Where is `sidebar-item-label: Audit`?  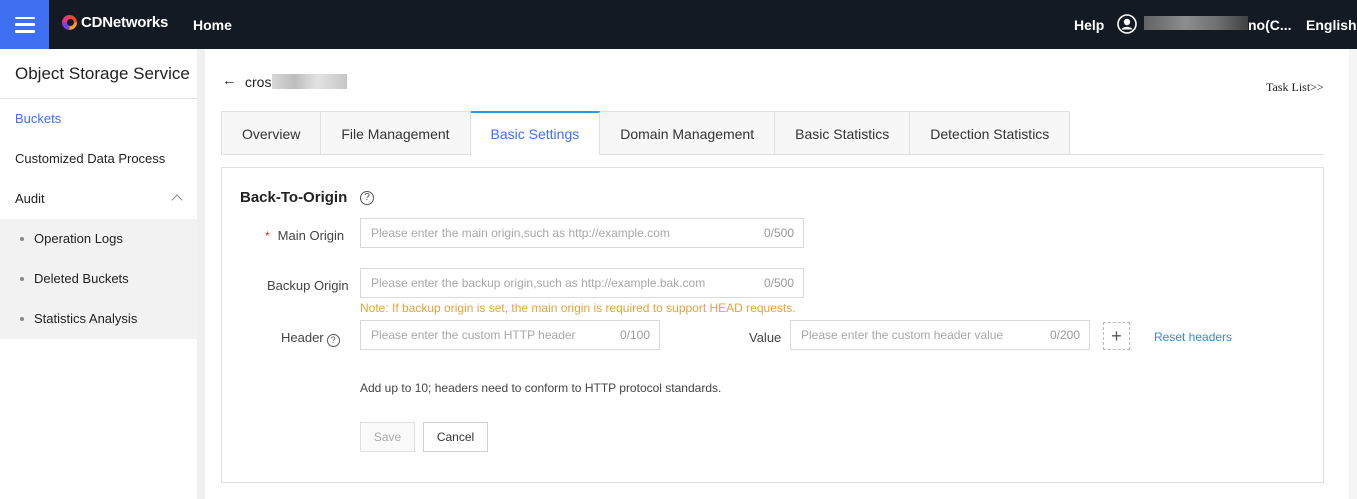 sidebar-item-label: Audit is located at coordinates (30, 198).